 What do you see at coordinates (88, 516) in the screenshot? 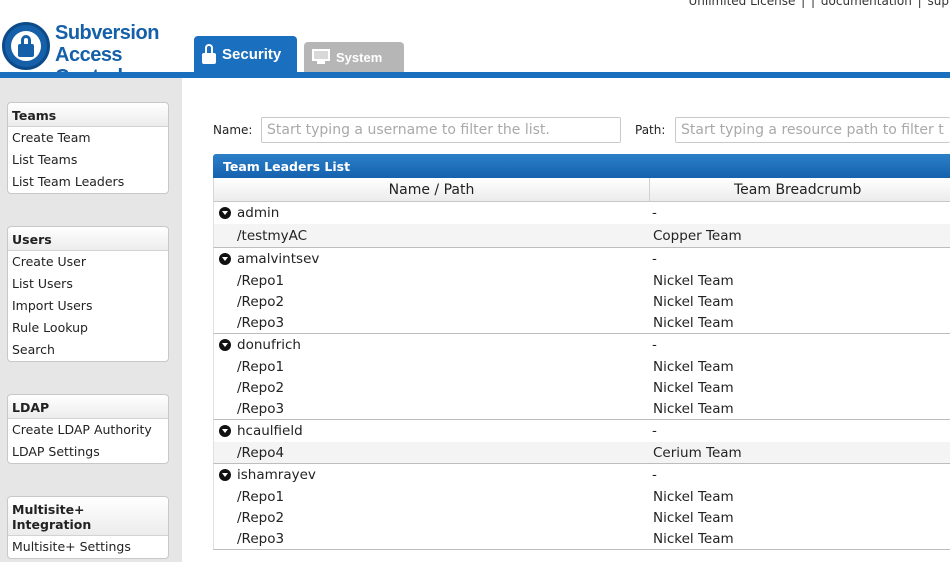
I see `sidebar-group-title: Multisite+ Integration` at bounding box center [88, 516].